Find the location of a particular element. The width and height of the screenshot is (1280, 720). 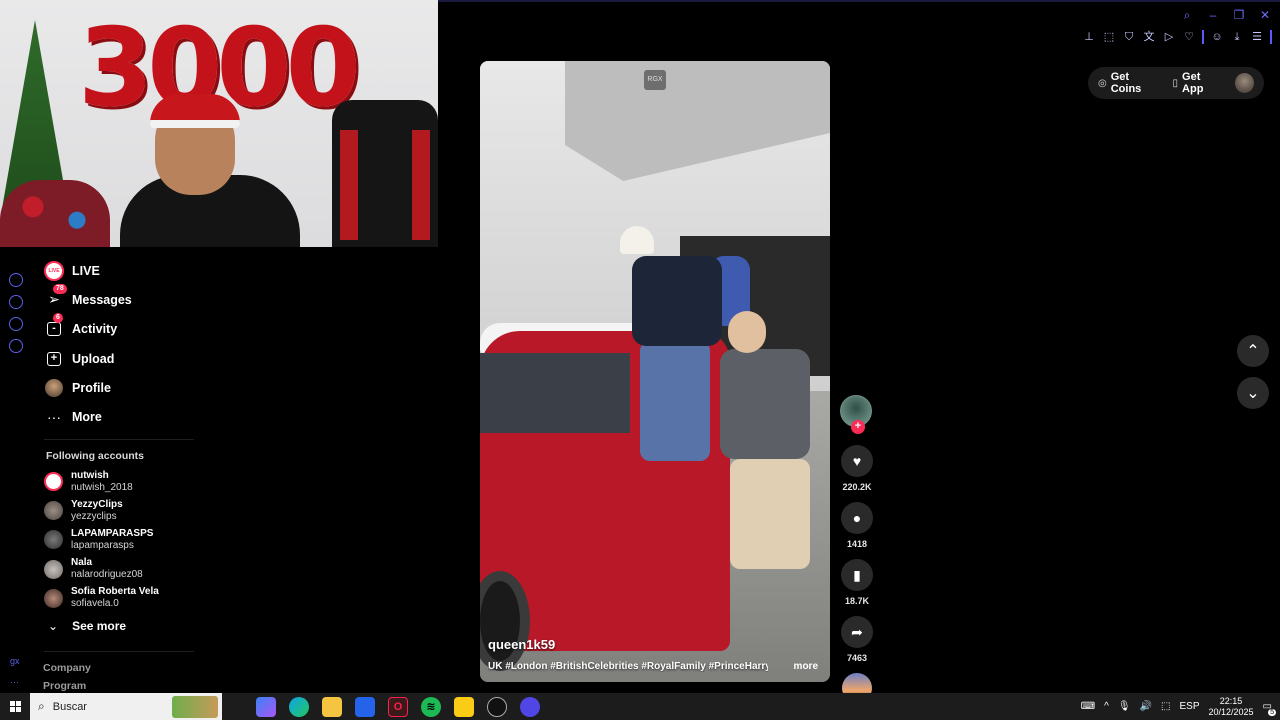

comment-button: ● is located at coordinates (857, 518).